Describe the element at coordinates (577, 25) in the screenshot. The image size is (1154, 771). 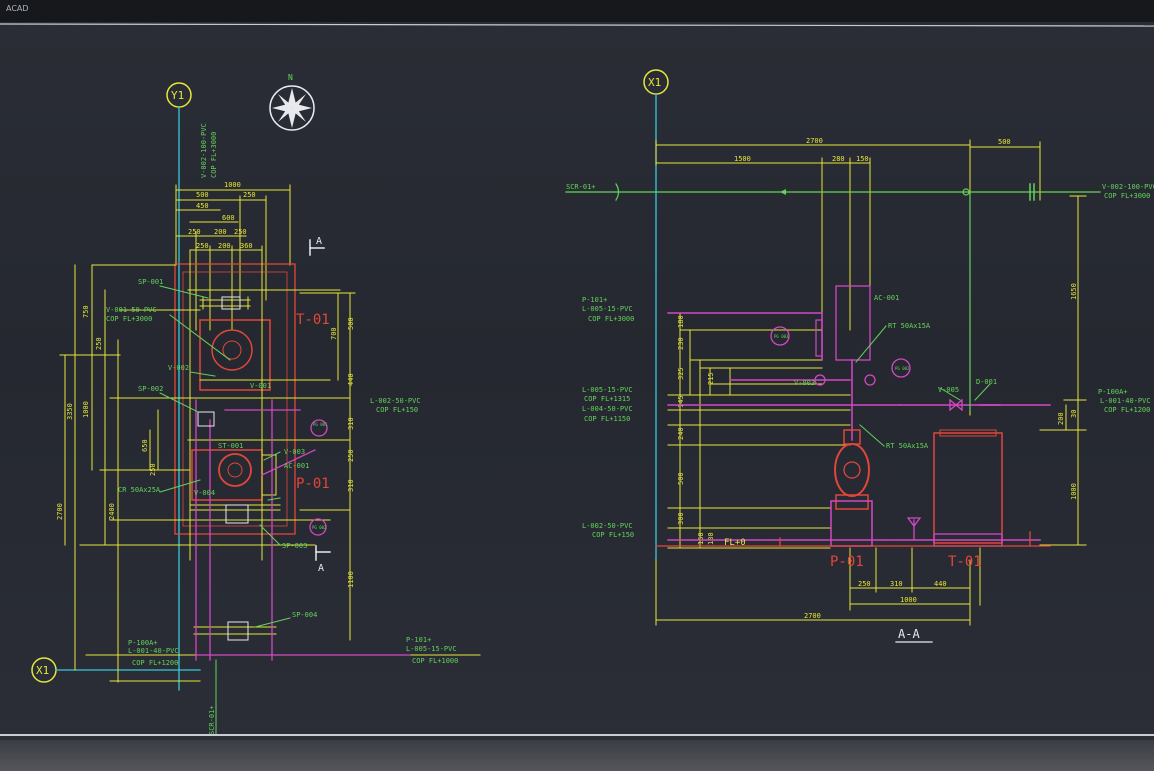
I see `viewport-border-top` at that location.